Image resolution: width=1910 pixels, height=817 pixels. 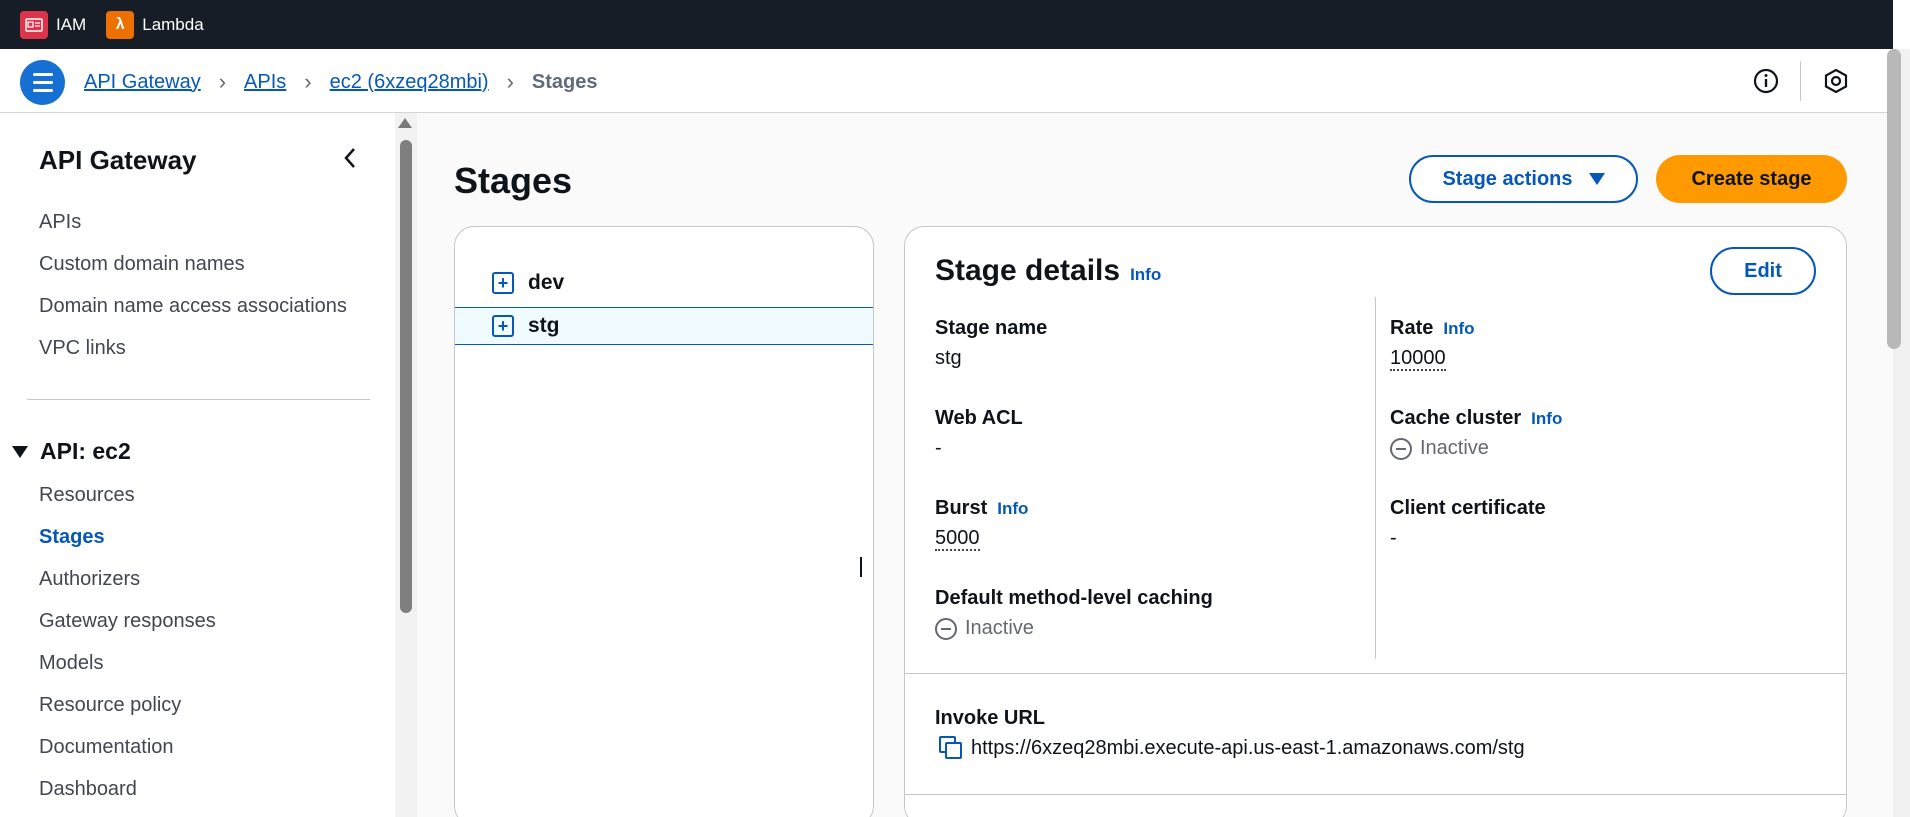 What do you see at coordinates (1763, 271) in the screenshot?
I see `edit-button: Edit` at bounding box center [1763, 271].